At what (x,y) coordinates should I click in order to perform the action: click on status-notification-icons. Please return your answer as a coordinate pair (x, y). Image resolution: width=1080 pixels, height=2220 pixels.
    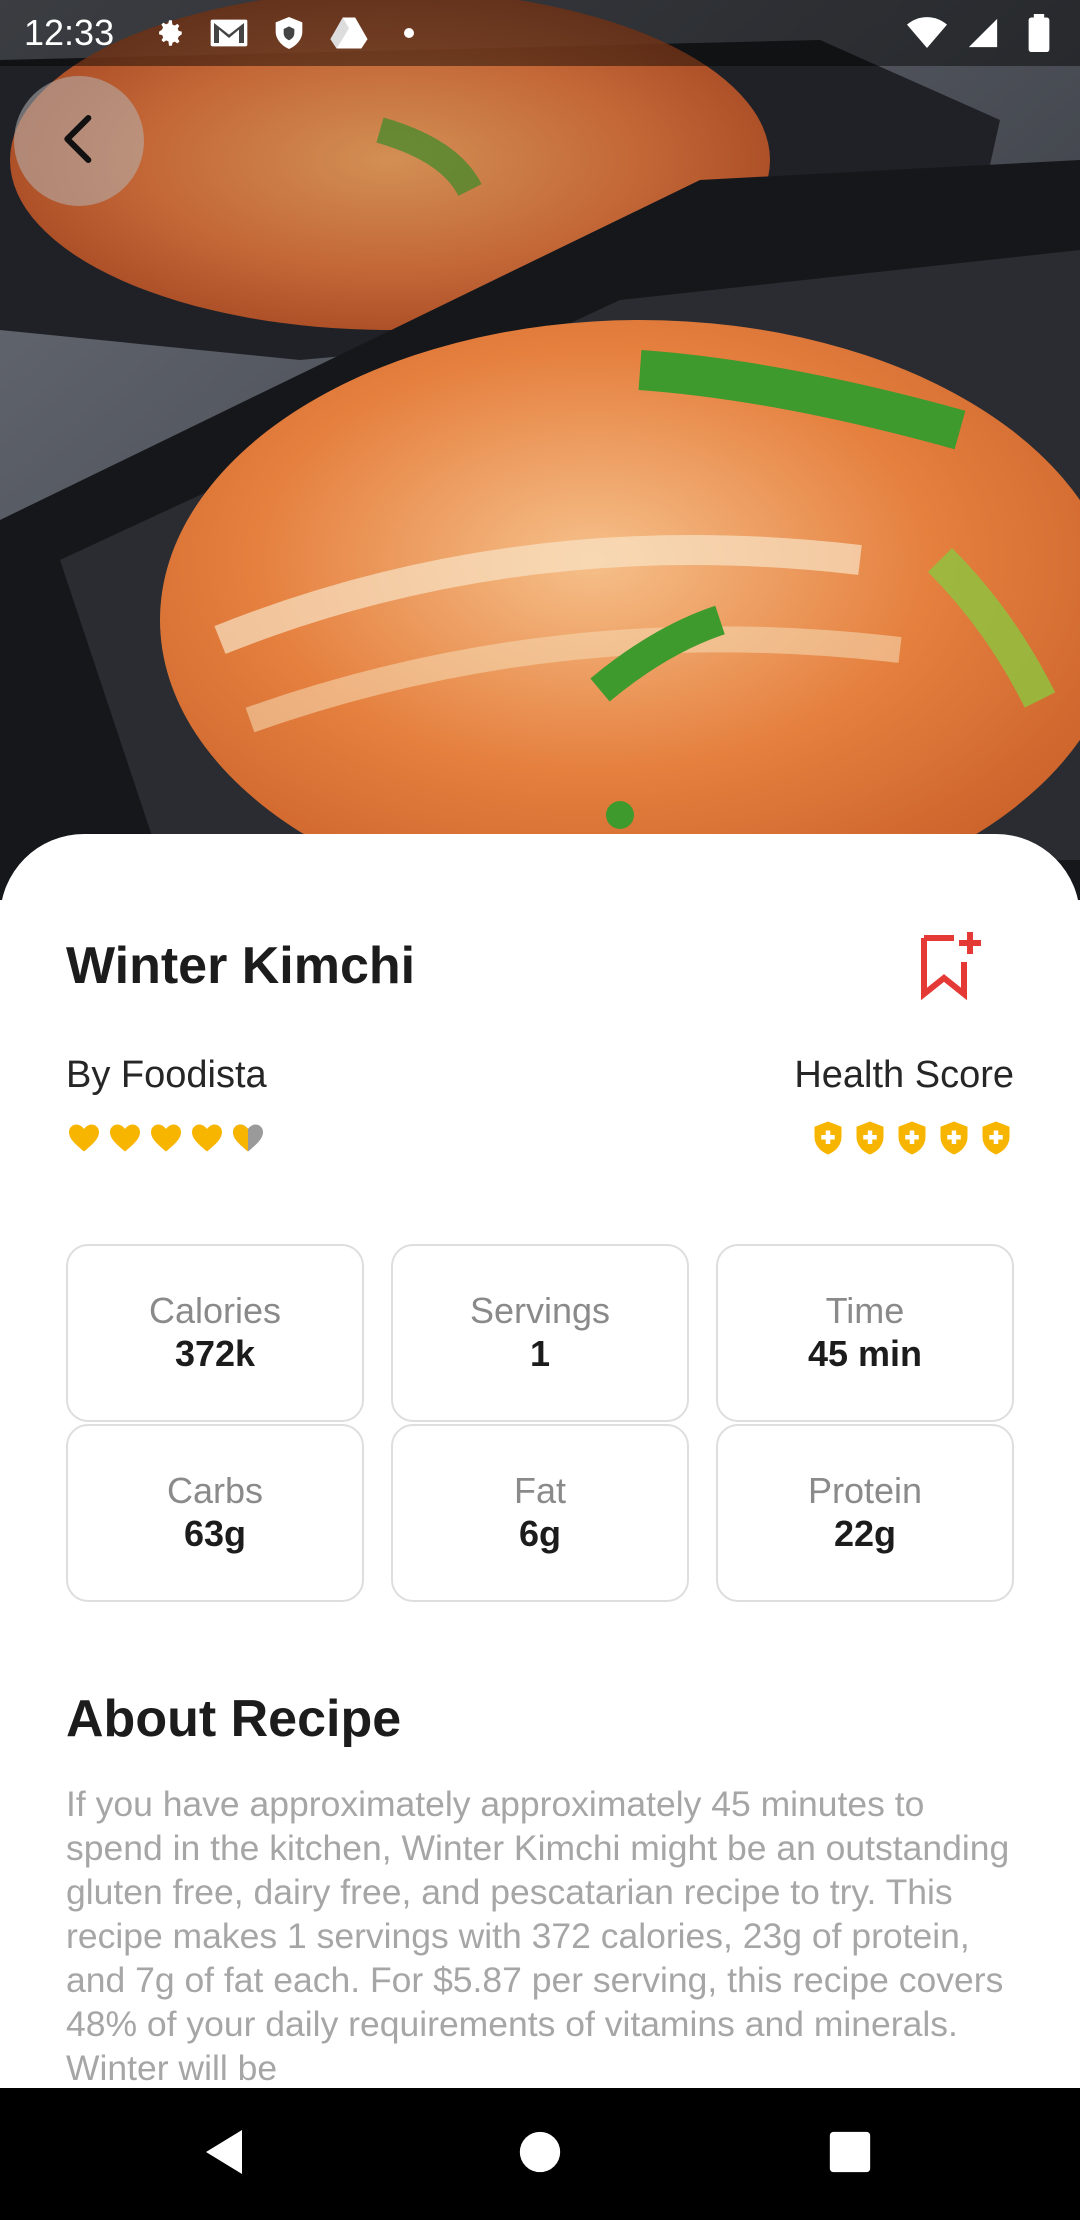
    Looking at the image, I should click on (289, 33).